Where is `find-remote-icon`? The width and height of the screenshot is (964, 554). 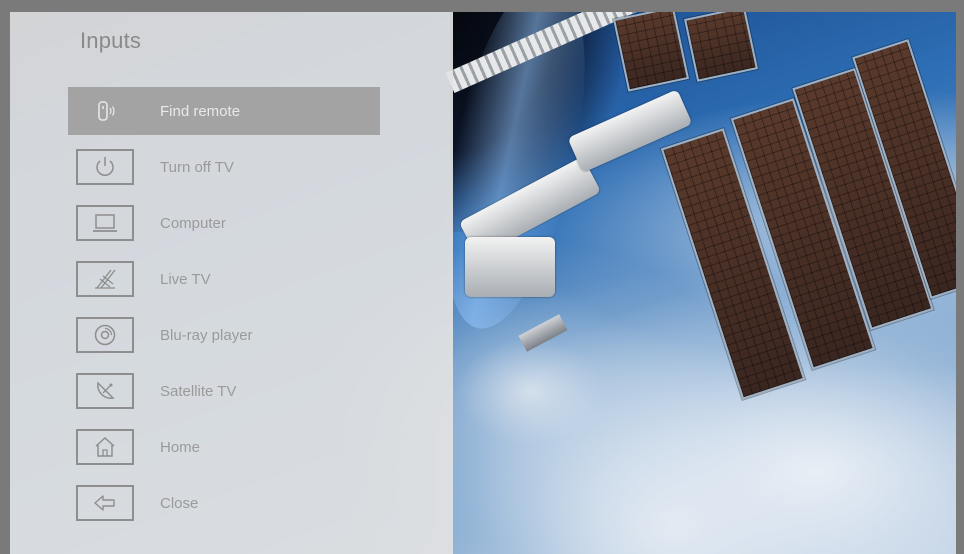
find-remote-icon is located at coordinates (105, 111).